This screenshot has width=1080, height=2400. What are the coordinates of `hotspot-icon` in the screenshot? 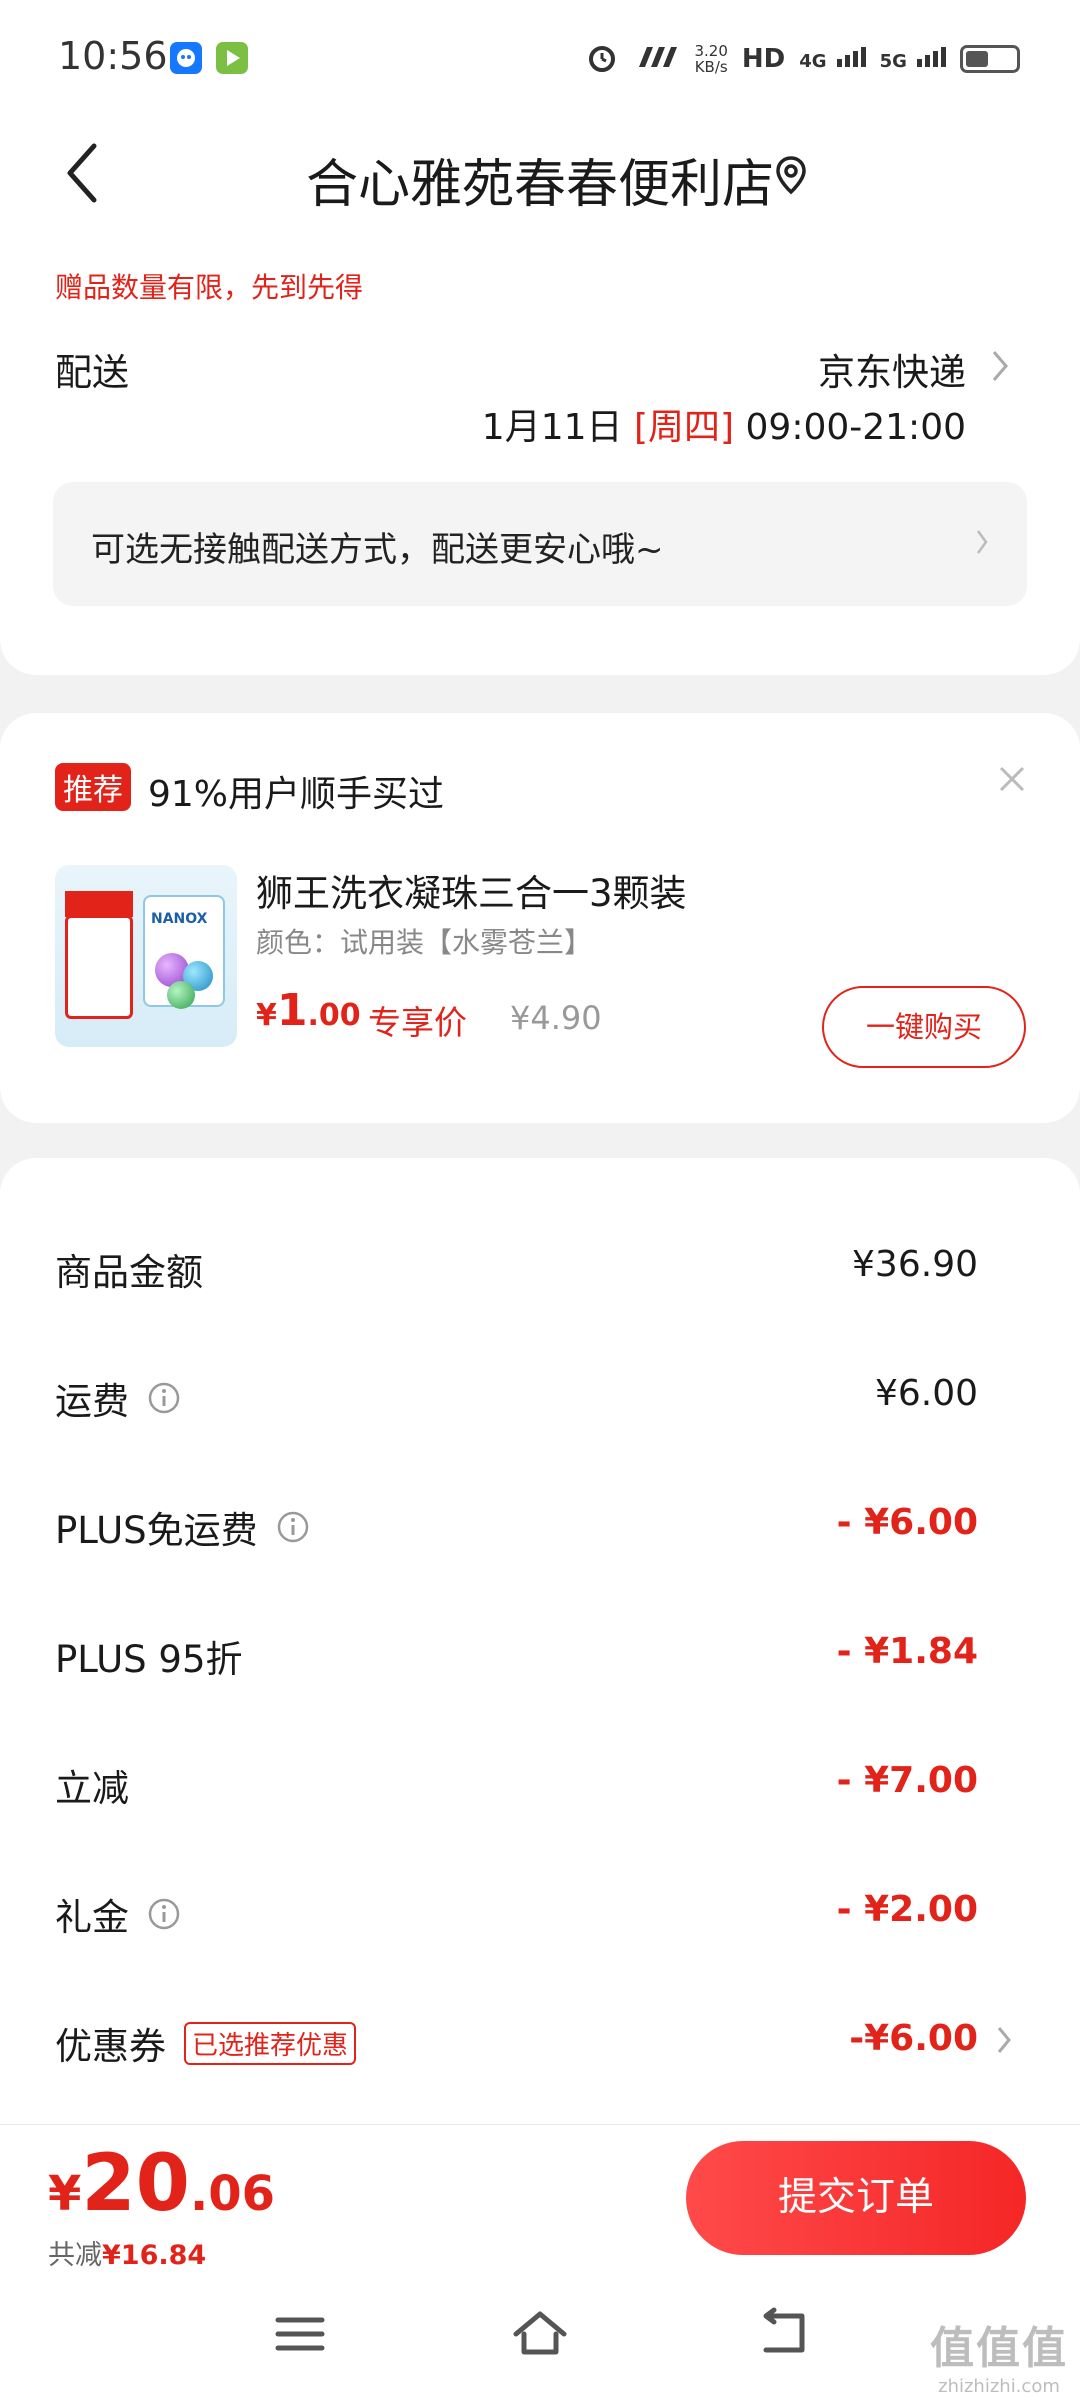 It's located at (657, 59).